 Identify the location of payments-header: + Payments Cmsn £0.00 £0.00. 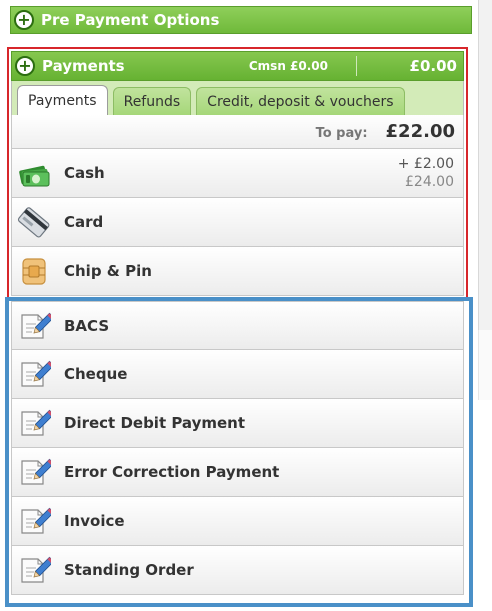
(237, 66).